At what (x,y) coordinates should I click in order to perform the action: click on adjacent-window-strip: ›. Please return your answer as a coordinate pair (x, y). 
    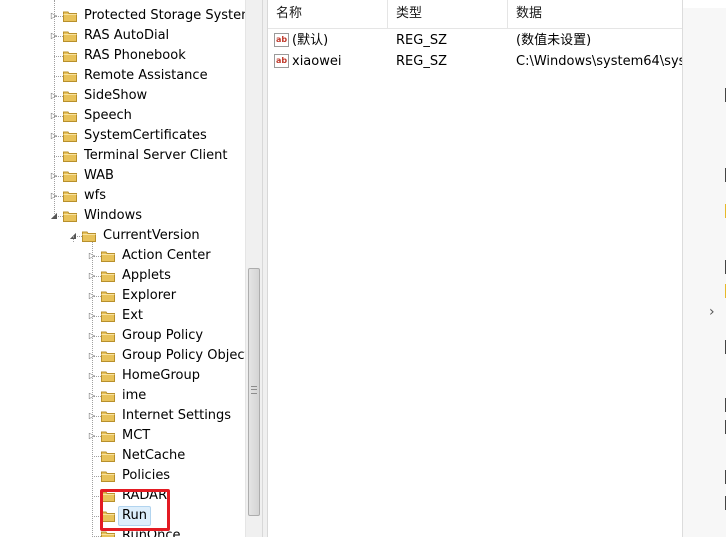
    Looking at the image, I should click on (704, 268).